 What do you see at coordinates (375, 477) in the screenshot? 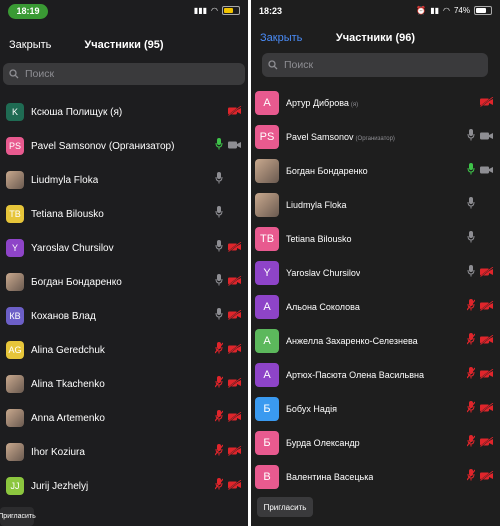
I see `participant-row: В Валентина Васецька` at bounding box center [375, 477].